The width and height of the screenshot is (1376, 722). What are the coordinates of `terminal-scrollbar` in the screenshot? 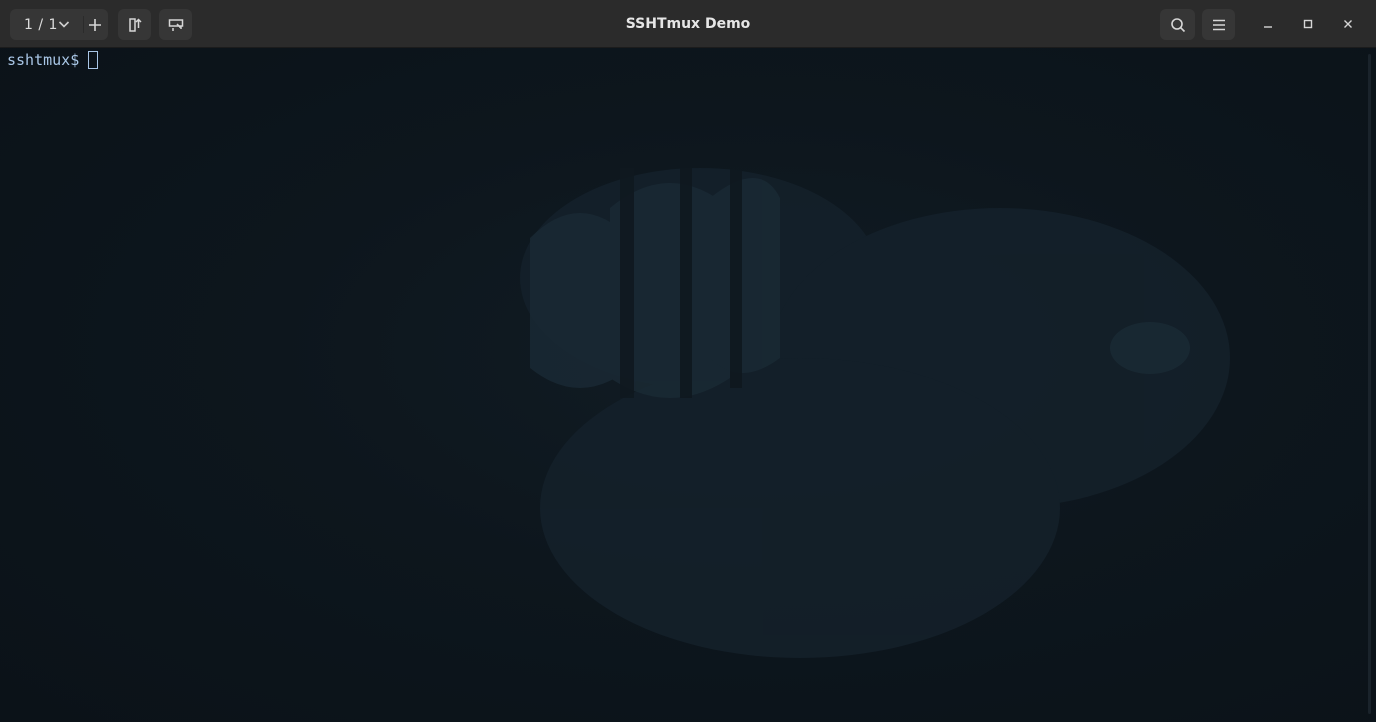 It's located at (1369, 384).